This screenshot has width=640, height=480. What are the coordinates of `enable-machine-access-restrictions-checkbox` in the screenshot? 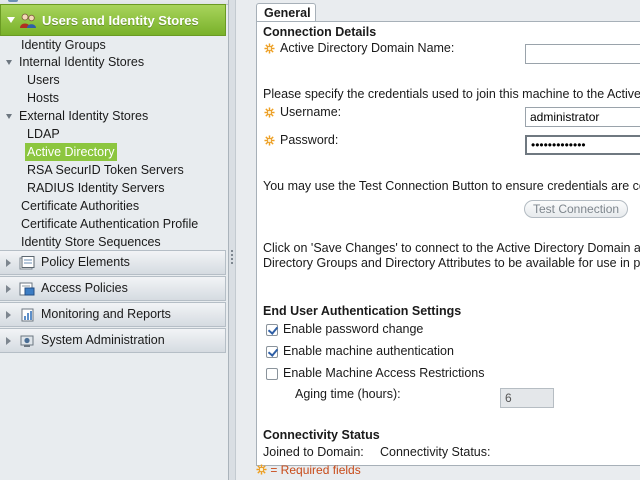 It's located at (272, 374).